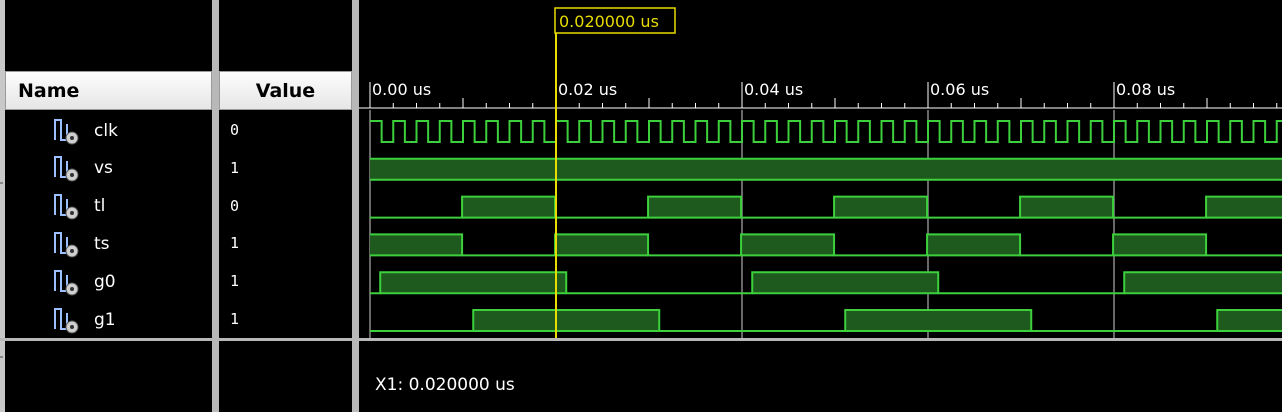  I want to click on time-tick-label: 0.02 us, so click(587, 89).